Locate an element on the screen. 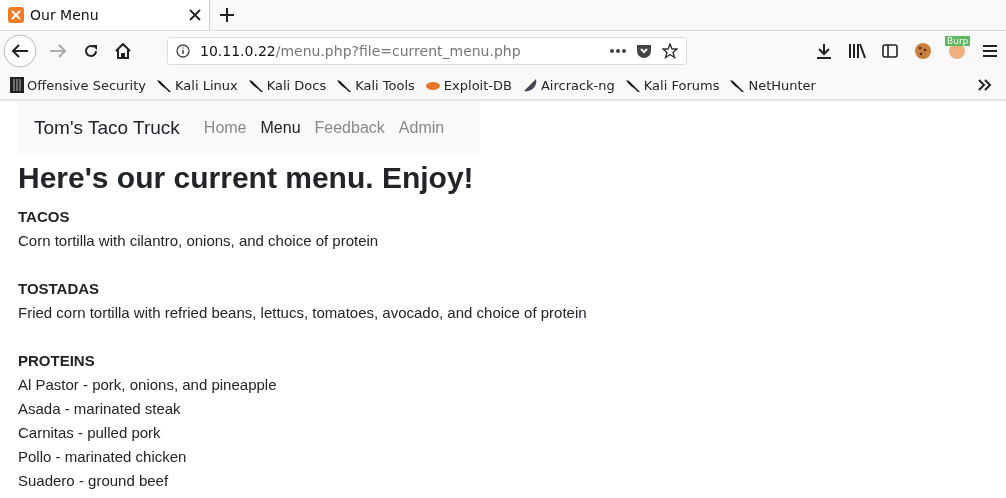 The height and width of the screenshot is (498, 1006). bookmark: Kali Tools is located at coordinates (385, 85).